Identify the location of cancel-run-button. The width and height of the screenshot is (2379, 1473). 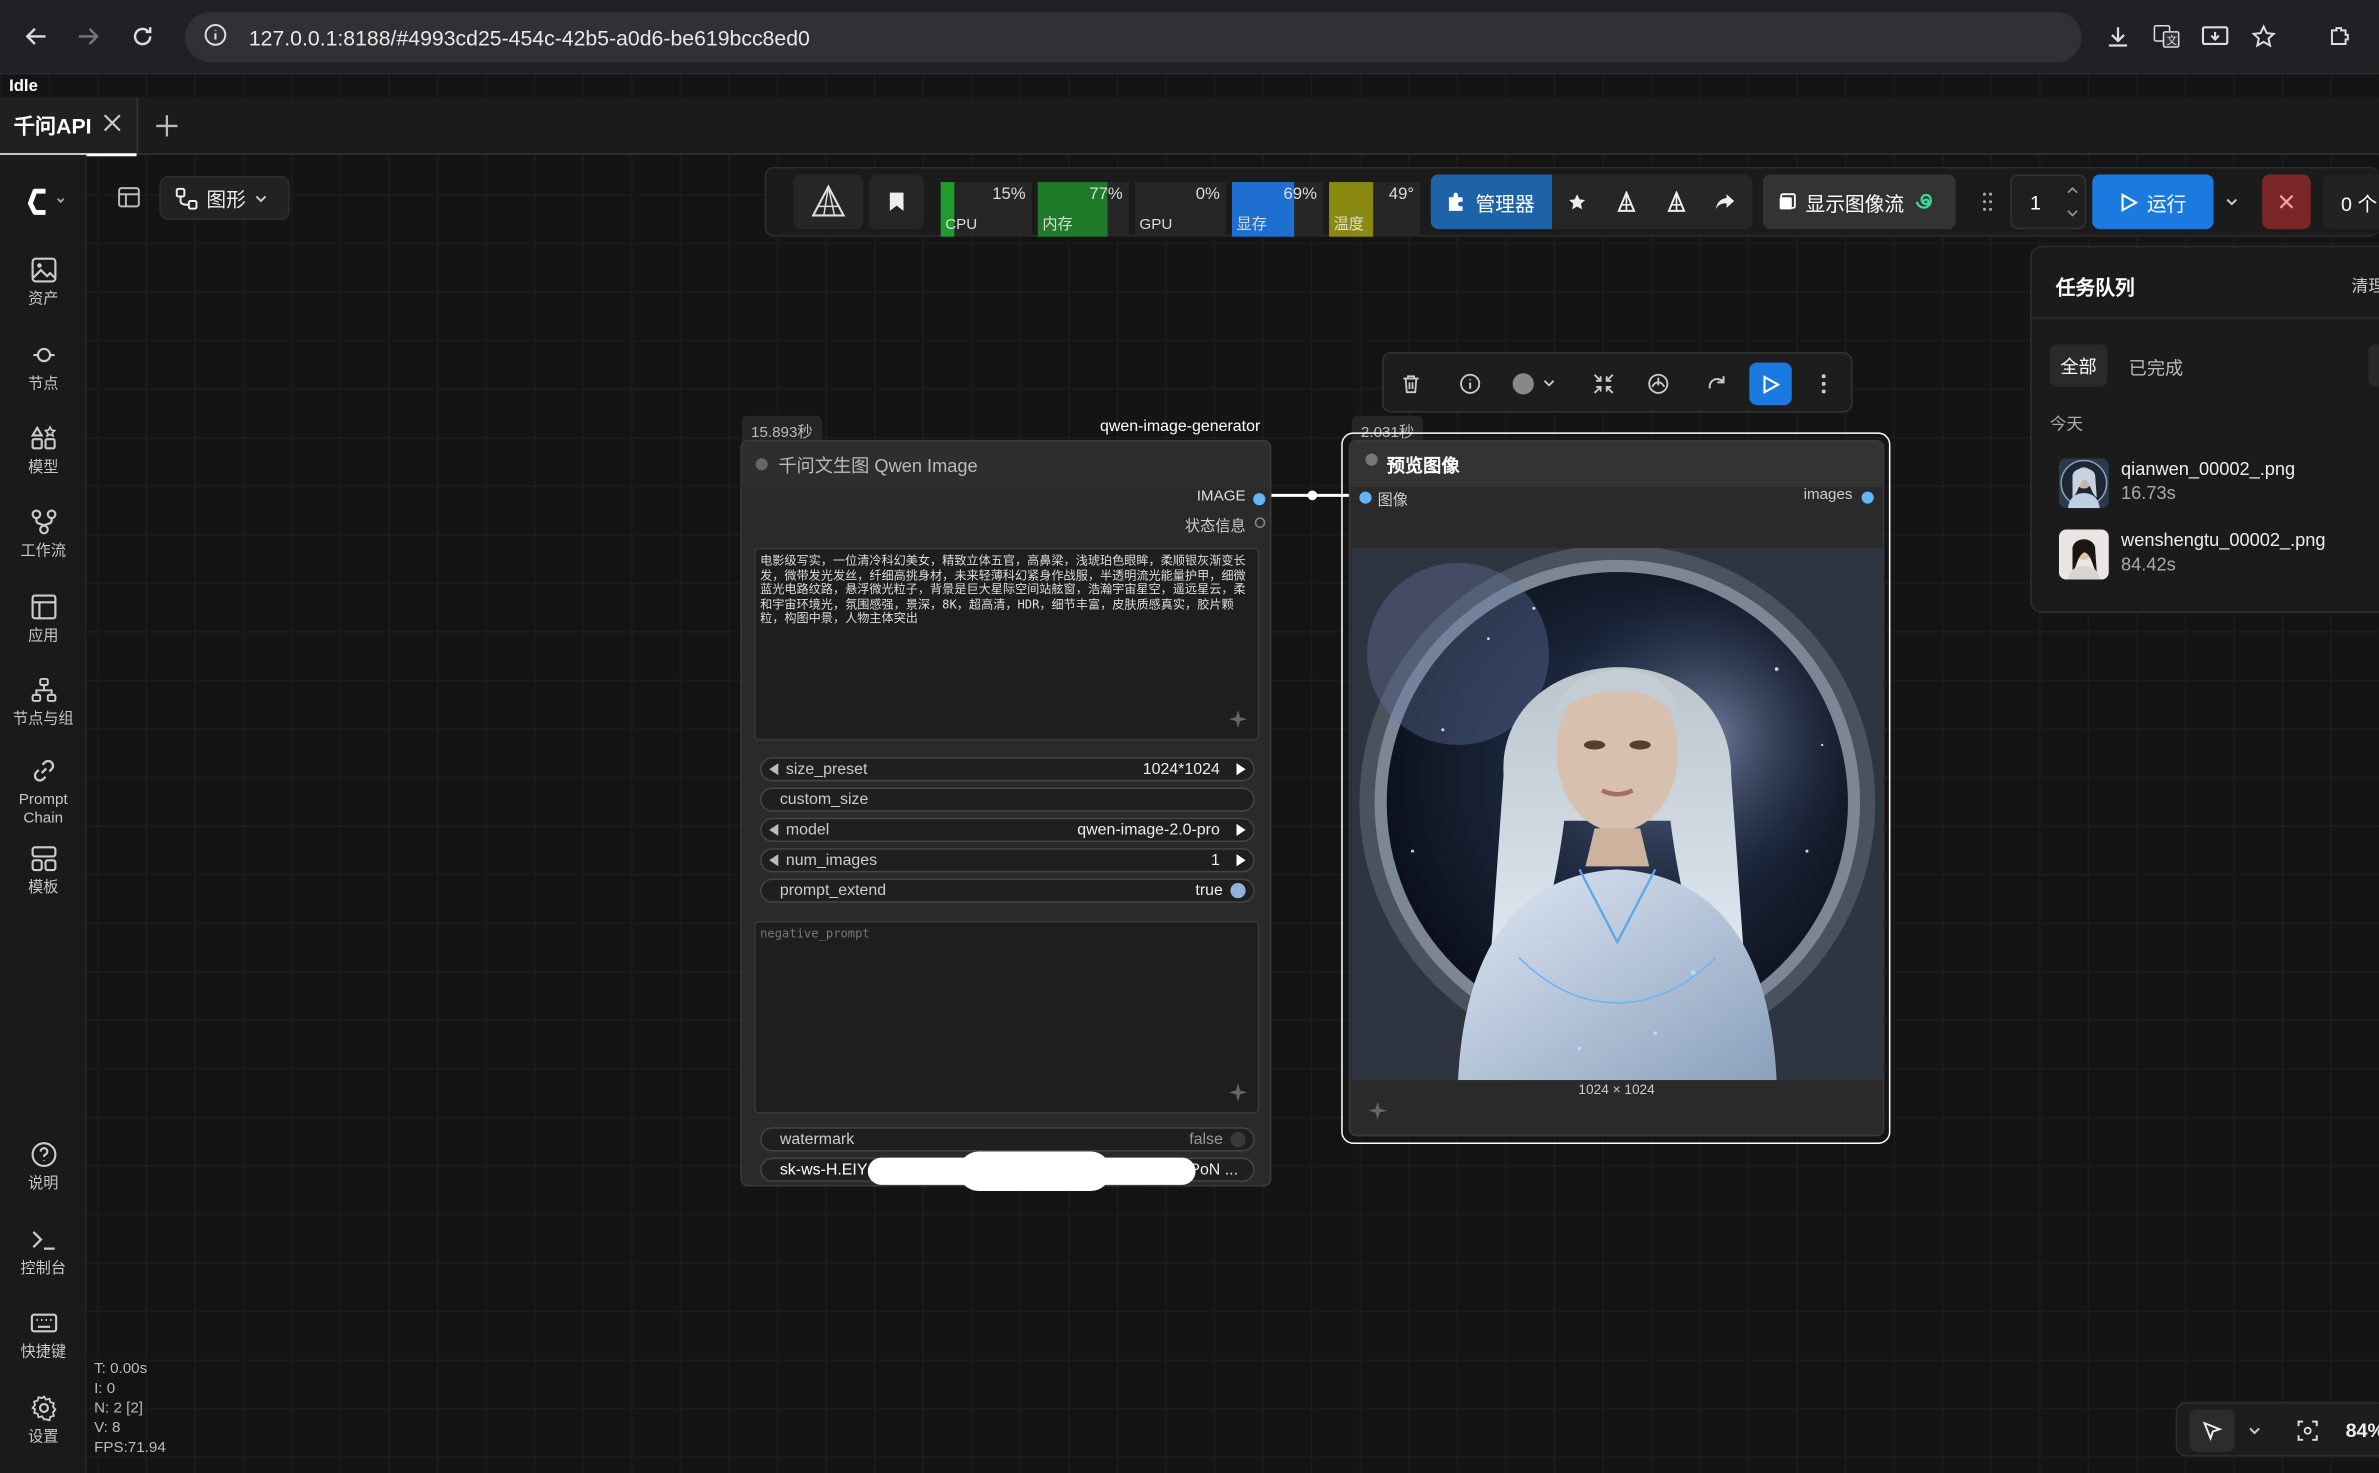
(2286, 202).